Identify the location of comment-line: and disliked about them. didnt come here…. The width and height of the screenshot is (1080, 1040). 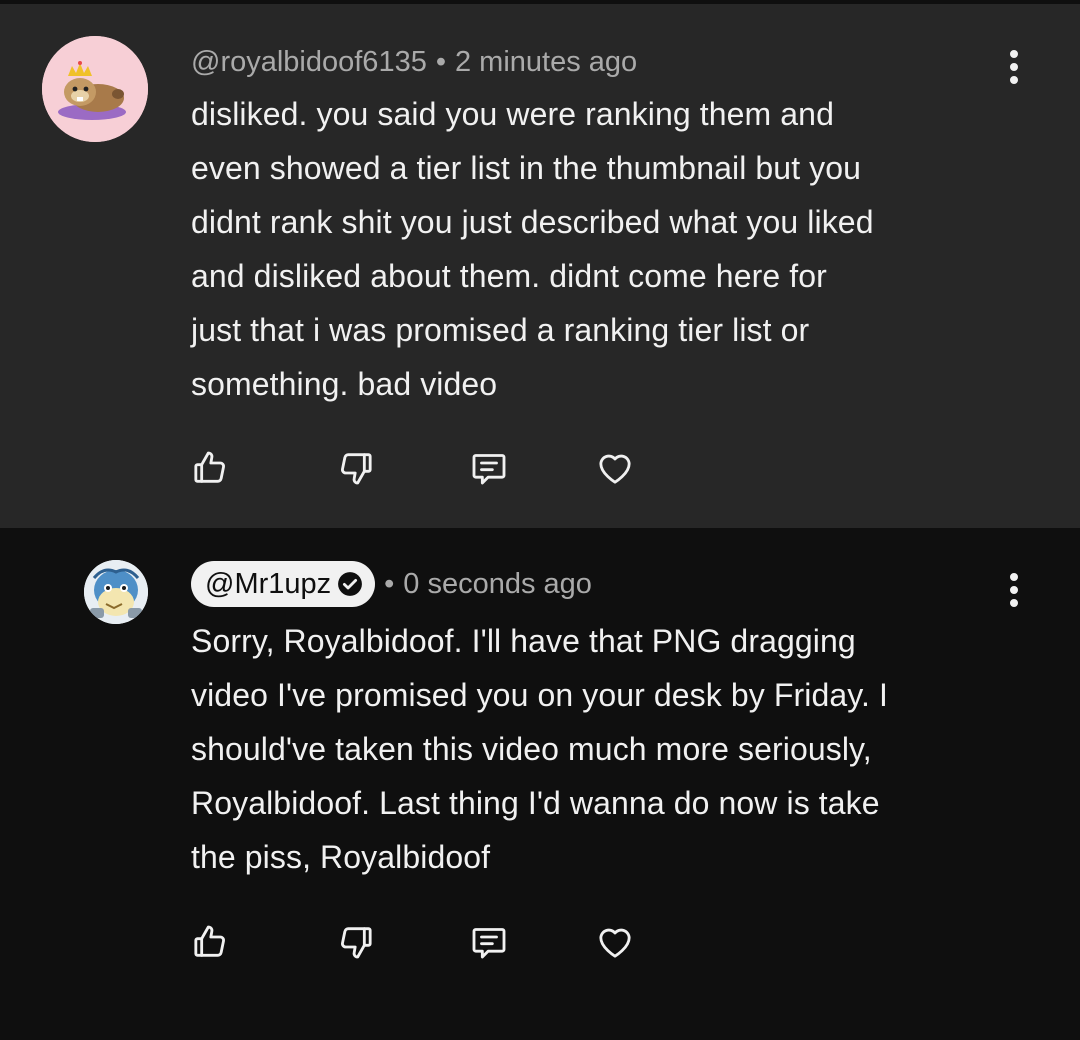
(509, 276).